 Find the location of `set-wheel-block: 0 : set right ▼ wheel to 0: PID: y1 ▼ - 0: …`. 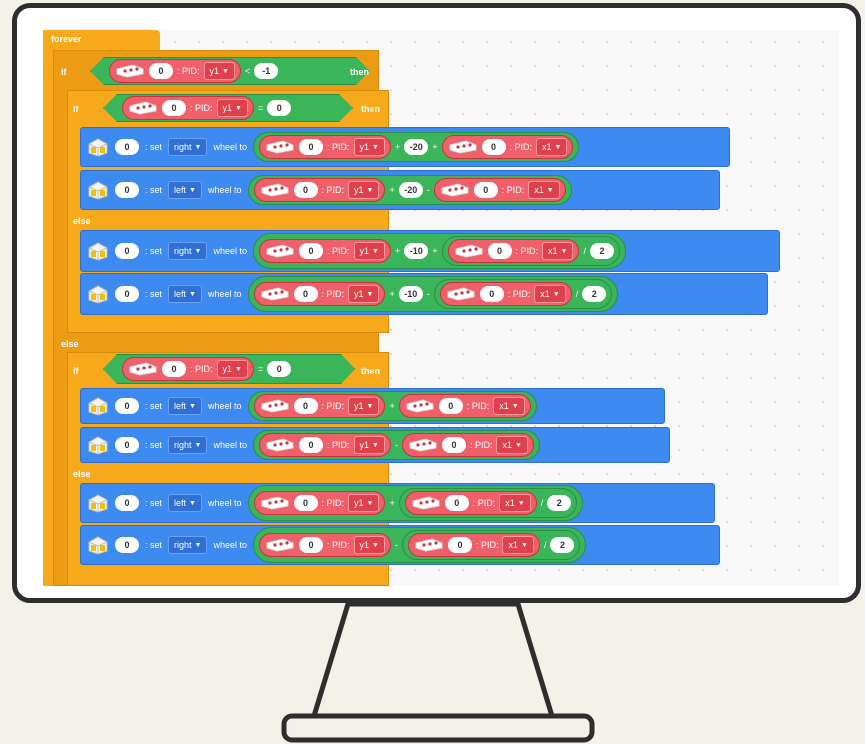

set-wheel-block: 0 : set right ▼ wheel to 0: PID: y1 ▼ - 0: … is located at coordinates (375, 445).